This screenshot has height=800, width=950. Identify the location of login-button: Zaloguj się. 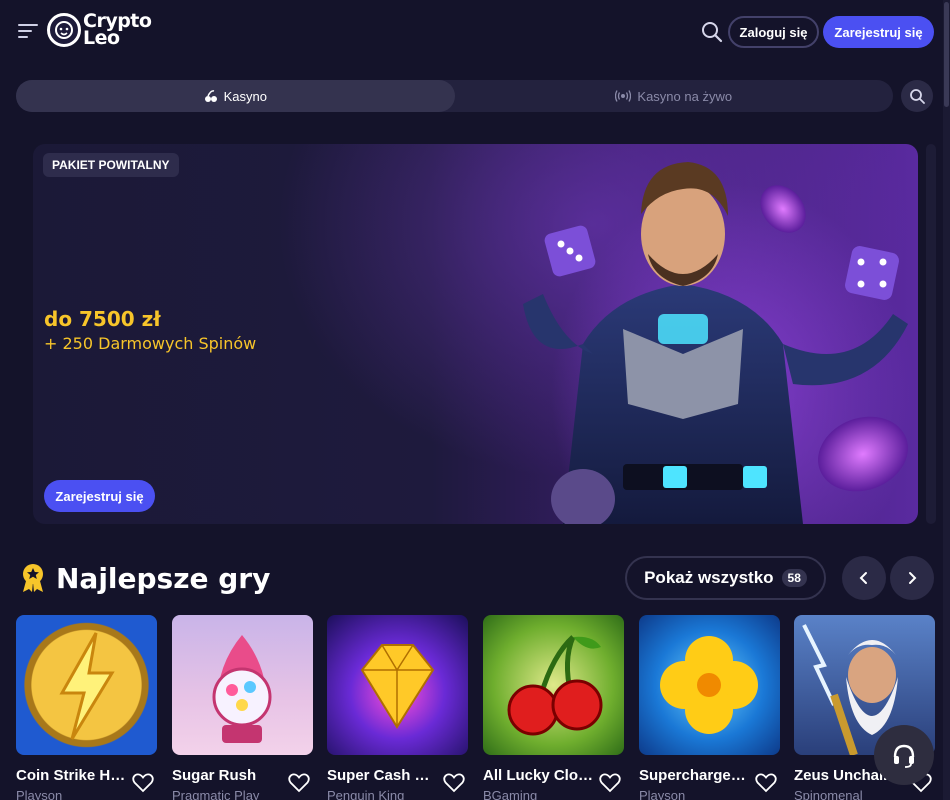
(773, 32).